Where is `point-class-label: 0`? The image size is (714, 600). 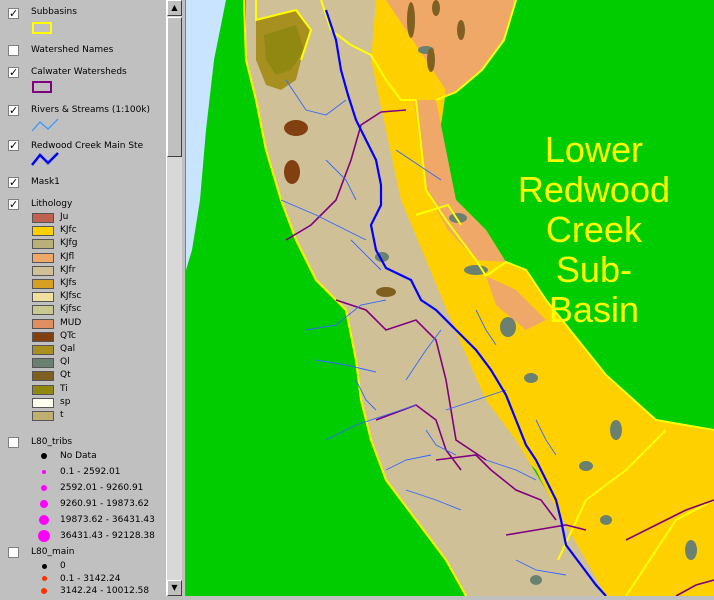
point-class-label: 0 is located at coordinates (63, 566).